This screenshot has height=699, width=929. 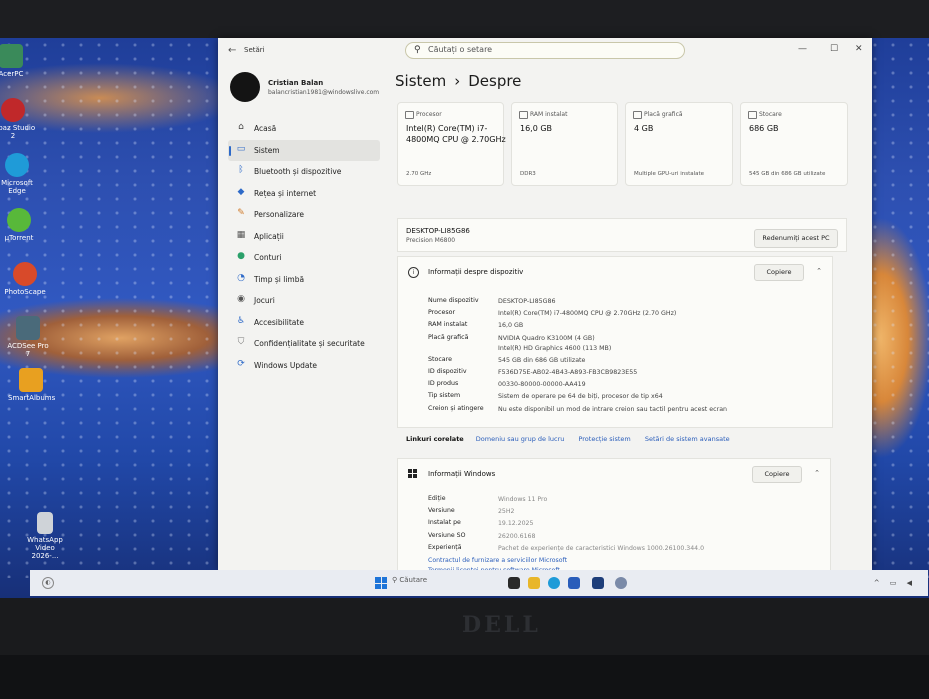 What do you see at coordinates (241, 148) in the screenshot?
I see `monitor-icon: ▭` at bounding box center [241, 148].